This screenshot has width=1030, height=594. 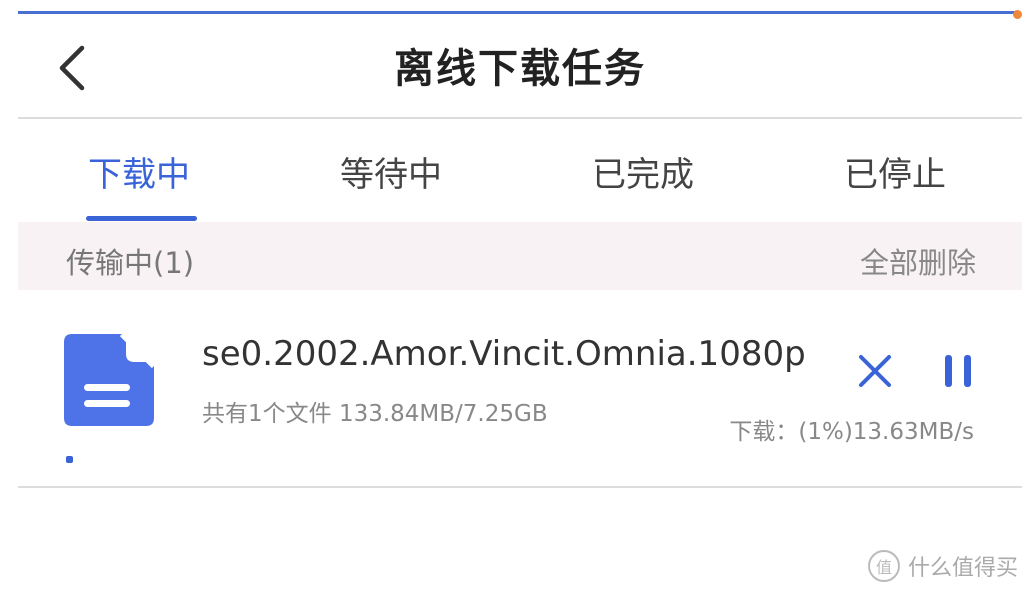 What do you see at coordinates (883, 566) in the screenshot?
I see `watermark-logo-icon: 值` at bounding box center [883, 566].